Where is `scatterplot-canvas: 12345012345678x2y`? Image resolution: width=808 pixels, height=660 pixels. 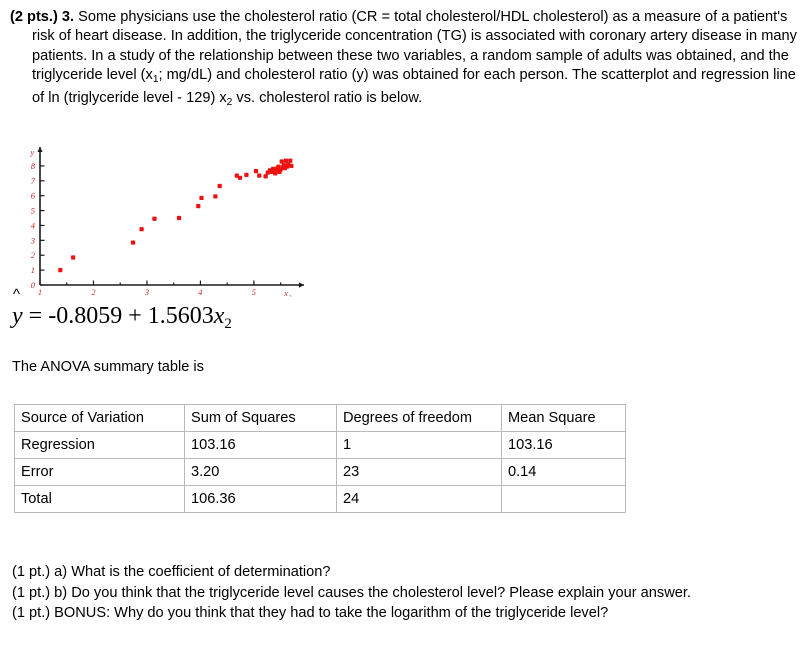 scatterplot-canvas: 12345012345678x2y is located at coordinates (166, 222).